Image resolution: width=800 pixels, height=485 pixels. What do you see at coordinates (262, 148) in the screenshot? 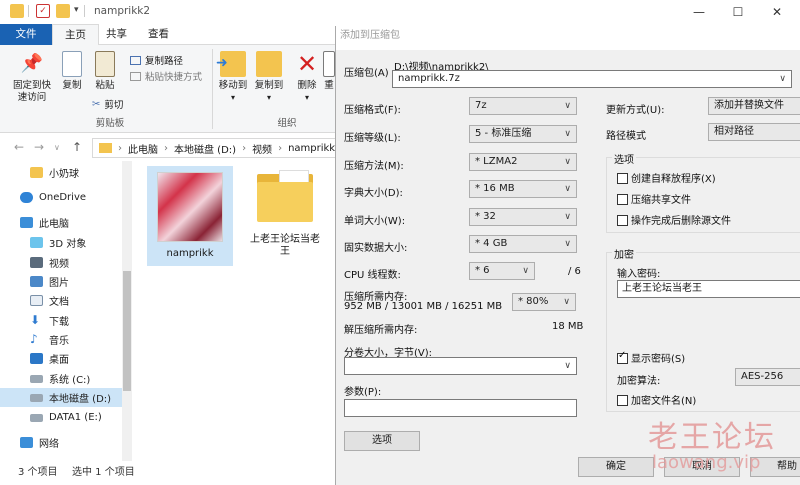
I see `breadcrumb-item: 视频` at bounding box center [262, 148].